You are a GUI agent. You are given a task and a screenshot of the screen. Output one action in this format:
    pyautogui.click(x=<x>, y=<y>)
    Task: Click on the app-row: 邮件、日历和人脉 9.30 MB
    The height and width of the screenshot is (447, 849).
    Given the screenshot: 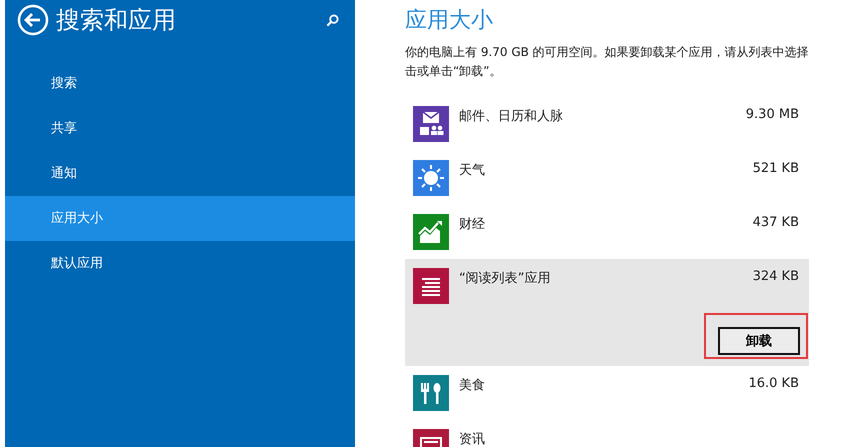 What is the action you would take?
    pyautogui.click(x=607, y=124)
    